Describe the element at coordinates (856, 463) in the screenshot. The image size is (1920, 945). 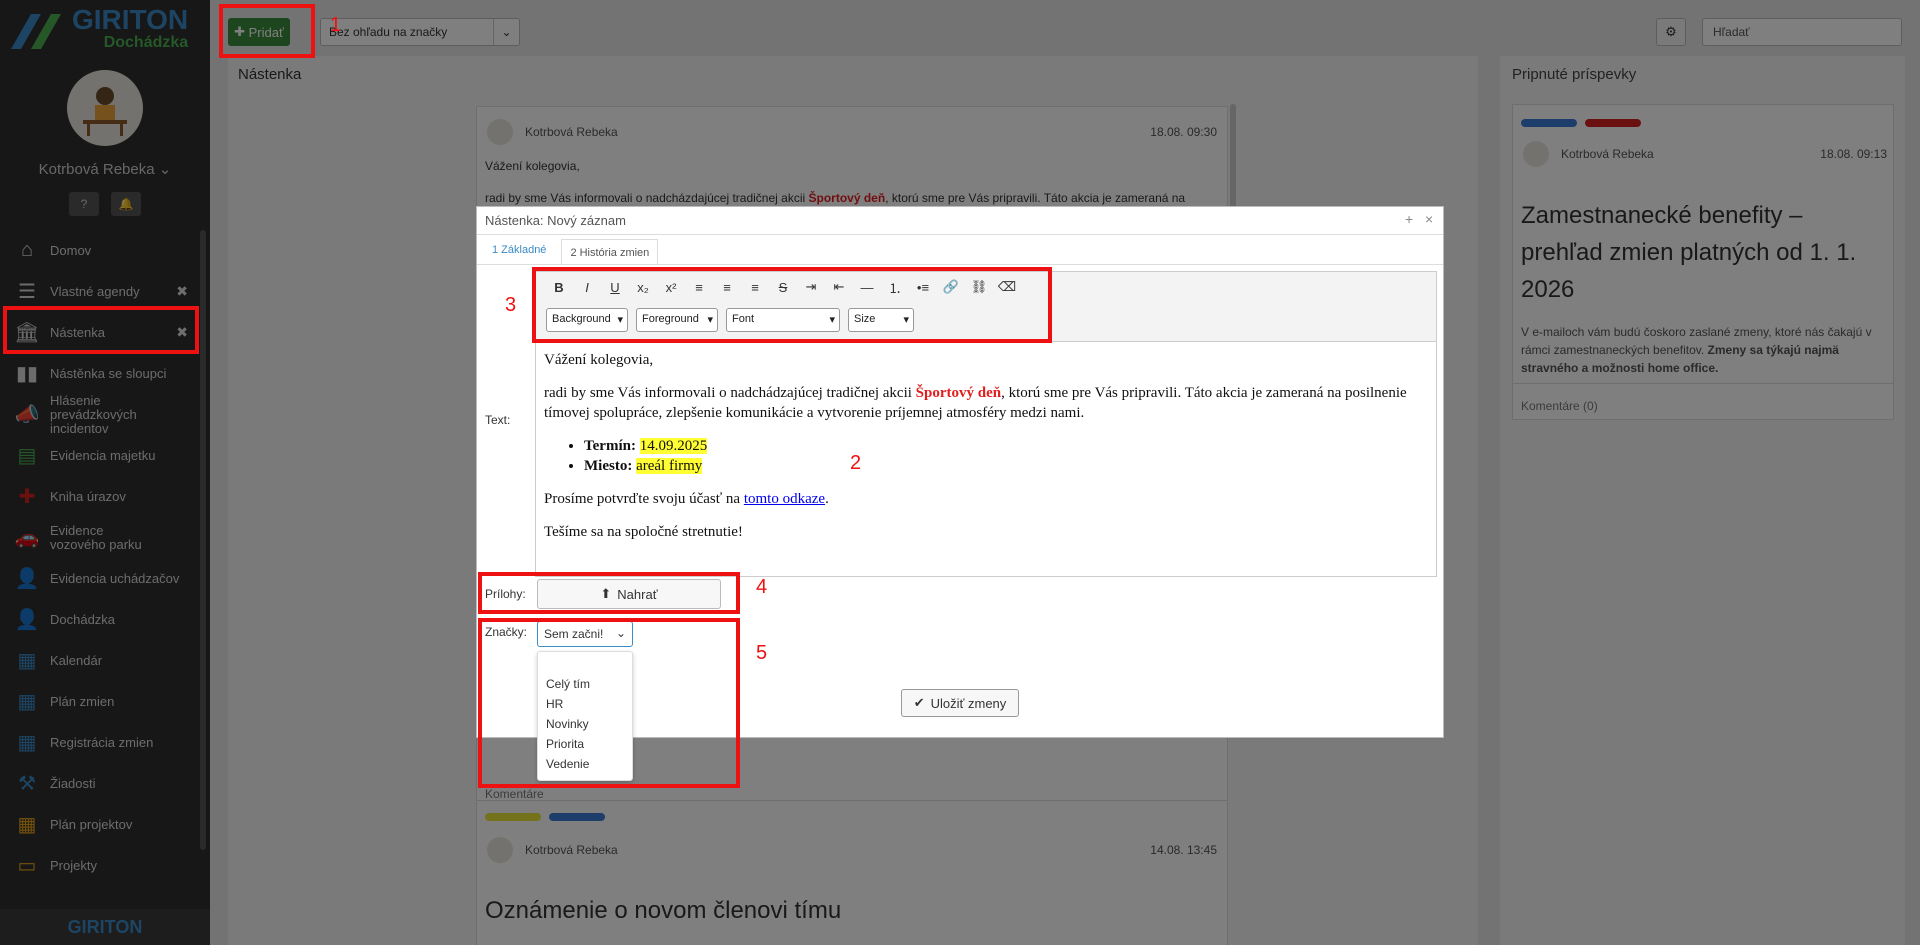
I see `annotation-number: 2` at that location.